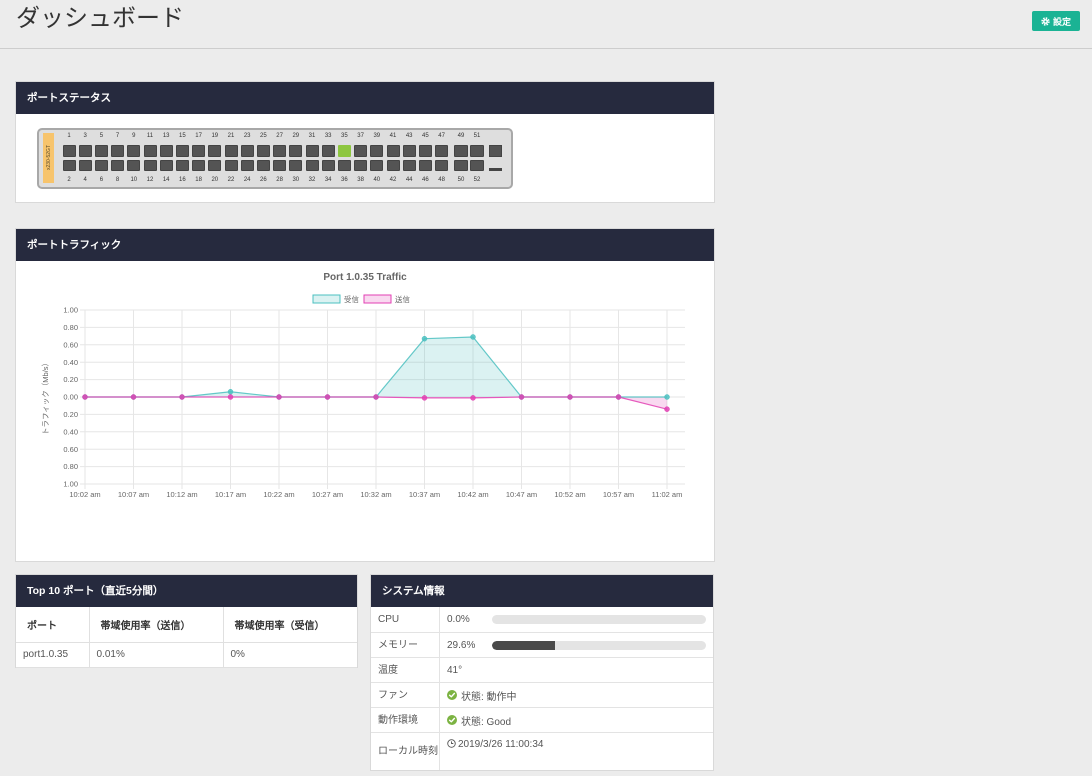 This screenshot has width=1092, height=776. I want to click on port-number: 38, so click(360, 180).